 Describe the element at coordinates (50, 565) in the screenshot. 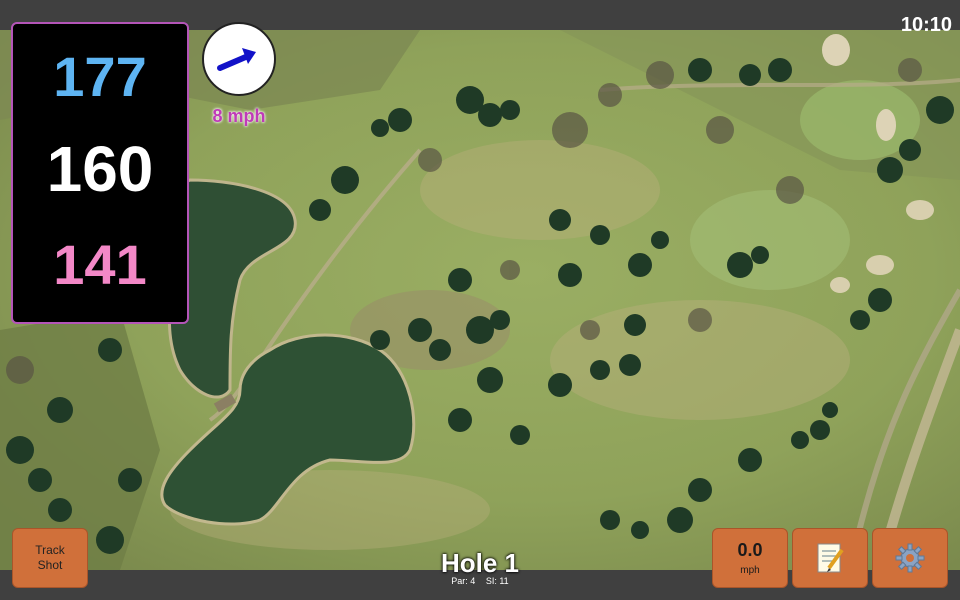

I see `track-shot-line2: Shot` at that location.